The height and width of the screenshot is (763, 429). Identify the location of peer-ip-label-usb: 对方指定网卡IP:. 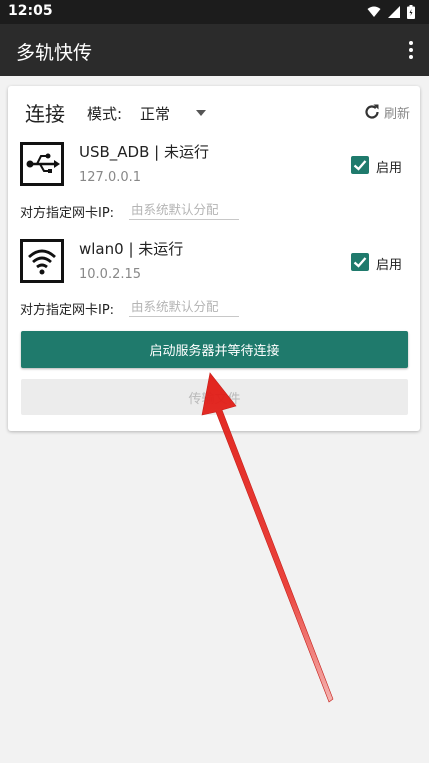
(67, 213).